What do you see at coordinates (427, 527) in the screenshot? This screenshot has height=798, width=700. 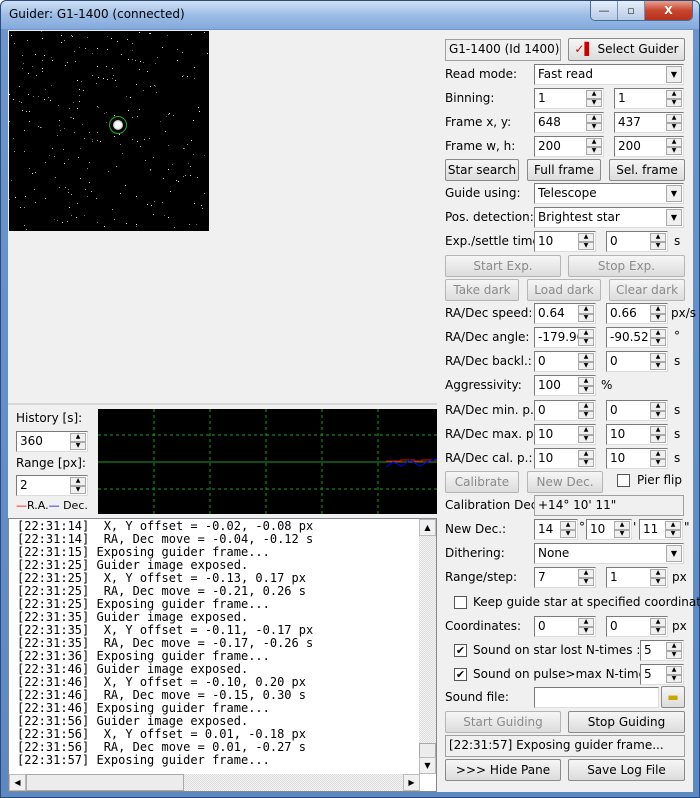 I see `scroll-up-icon: ▲` at bounding box center [427, 527].